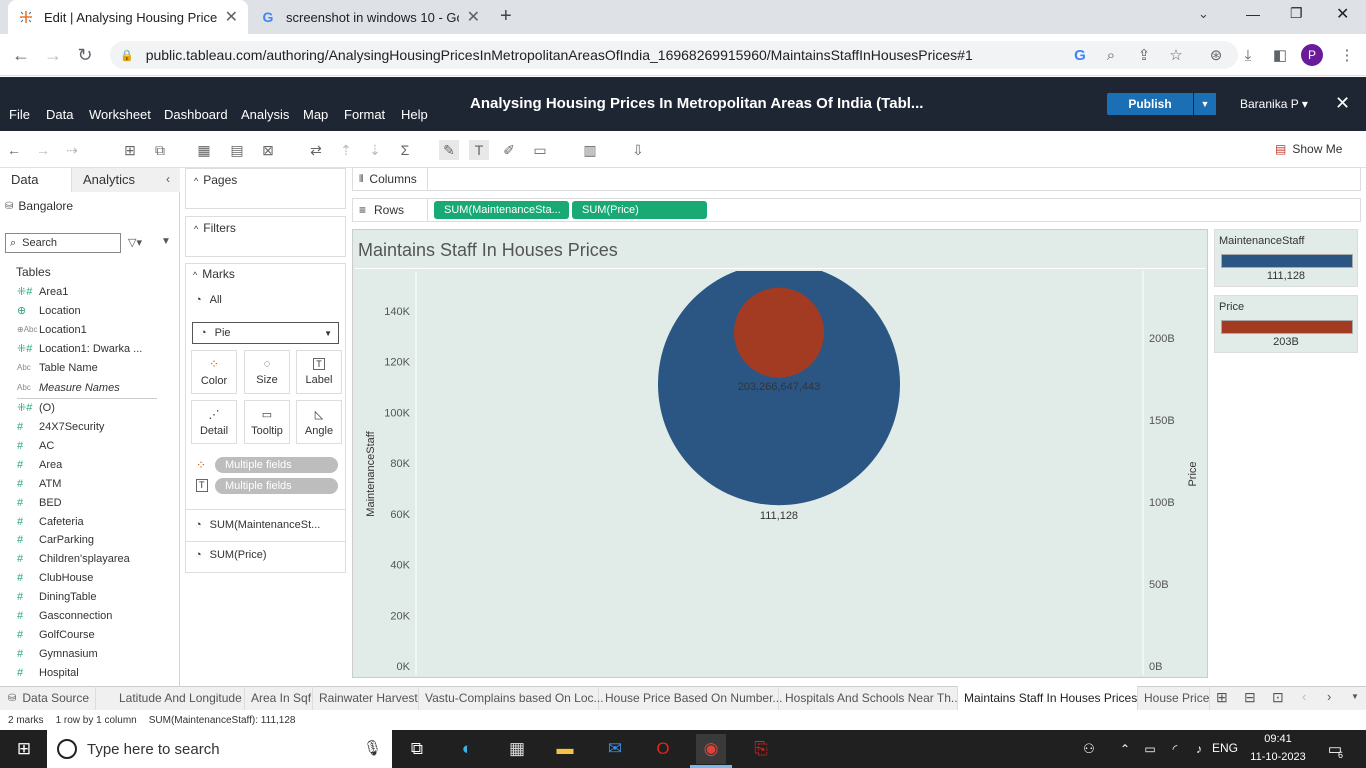 The image size is (1366, 768). What do you see at coordinates (92, 464) in the screenshot?
I see `field-item: # Area` at bounding box center [92, 464].